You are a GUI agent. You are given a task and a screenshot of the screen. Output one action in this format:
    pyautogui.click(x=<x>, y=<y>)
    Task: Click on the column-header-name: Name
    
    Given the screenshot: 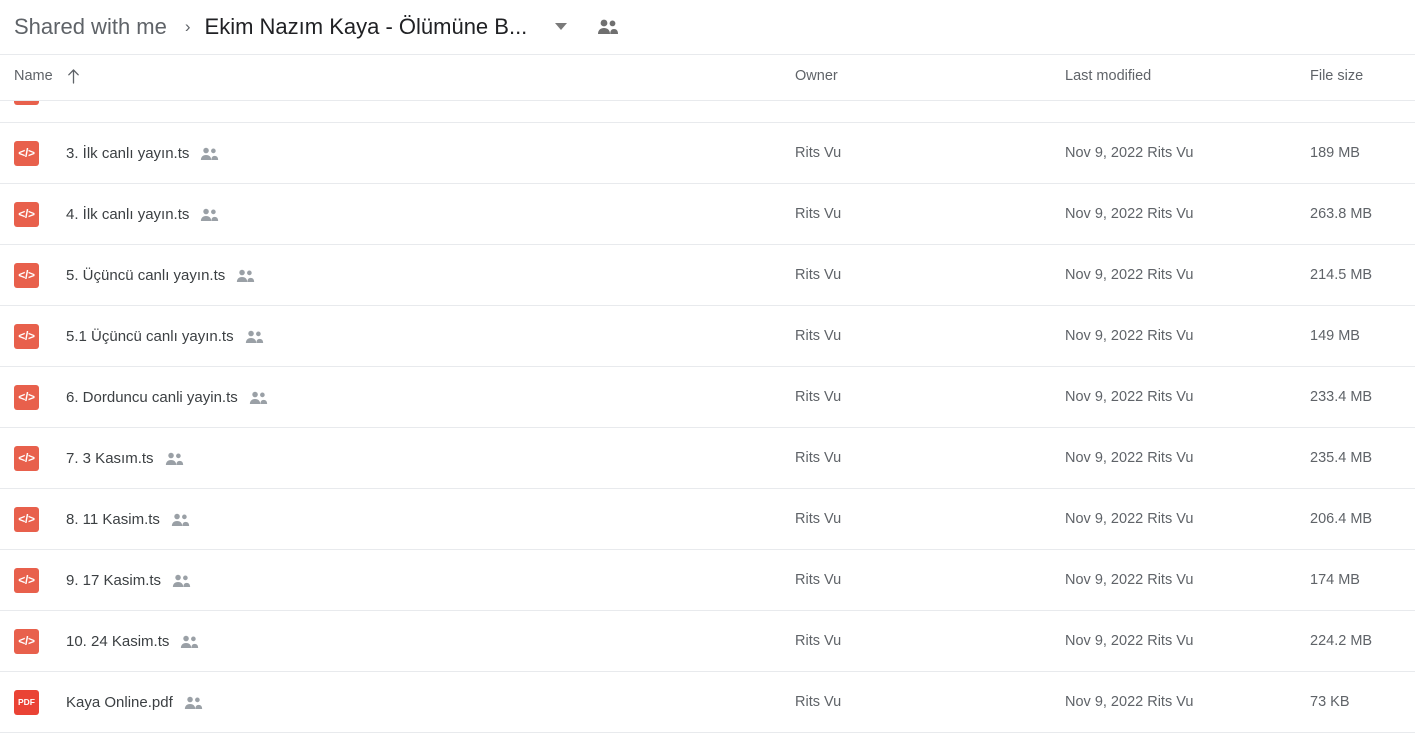 What is the action you would take?
    pyautogui.click(x=47, y=76)
    